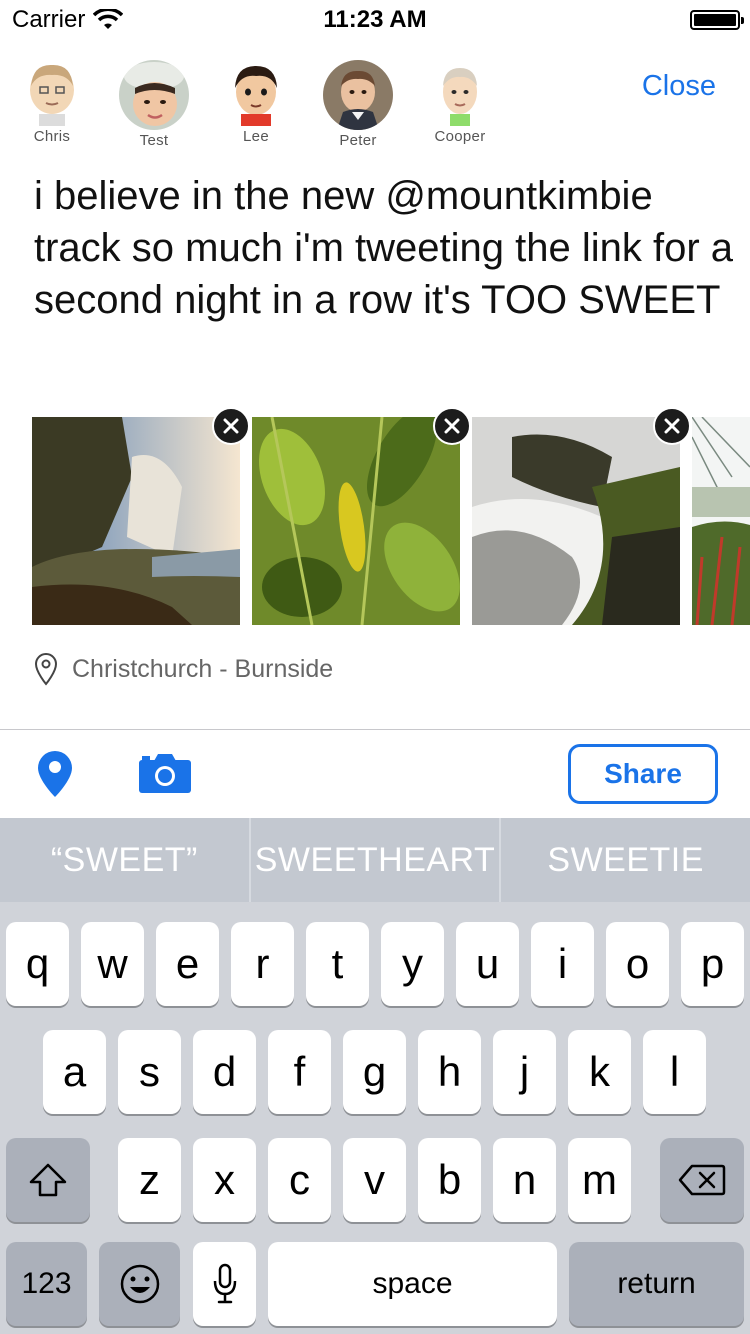 The height and width of the screenshot is (1334, 750). I want to click on key-label: return, so click(656, 1283).